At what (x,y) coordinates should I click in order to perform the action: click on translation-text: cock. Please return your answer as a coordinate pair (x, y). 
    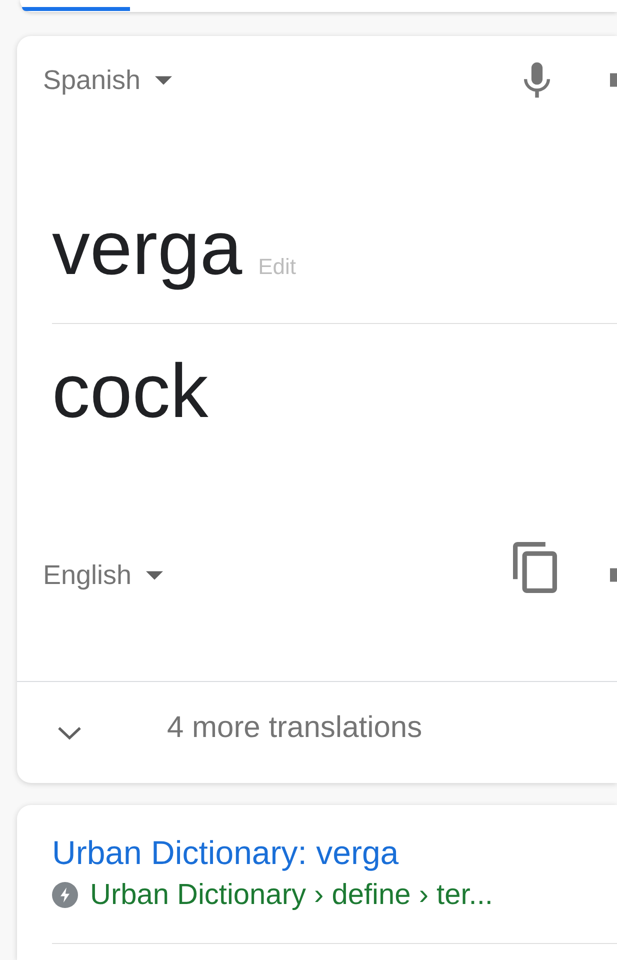
    Looking at the image, I should click on (130, 392).